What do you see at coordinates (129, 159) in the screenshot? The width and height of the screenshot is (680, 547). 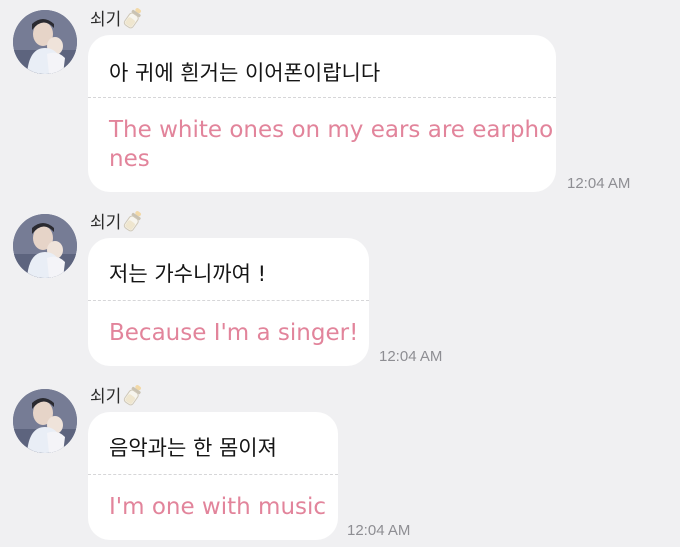 I see `translation-text-line2: nes` at bounding box center [129, 159].